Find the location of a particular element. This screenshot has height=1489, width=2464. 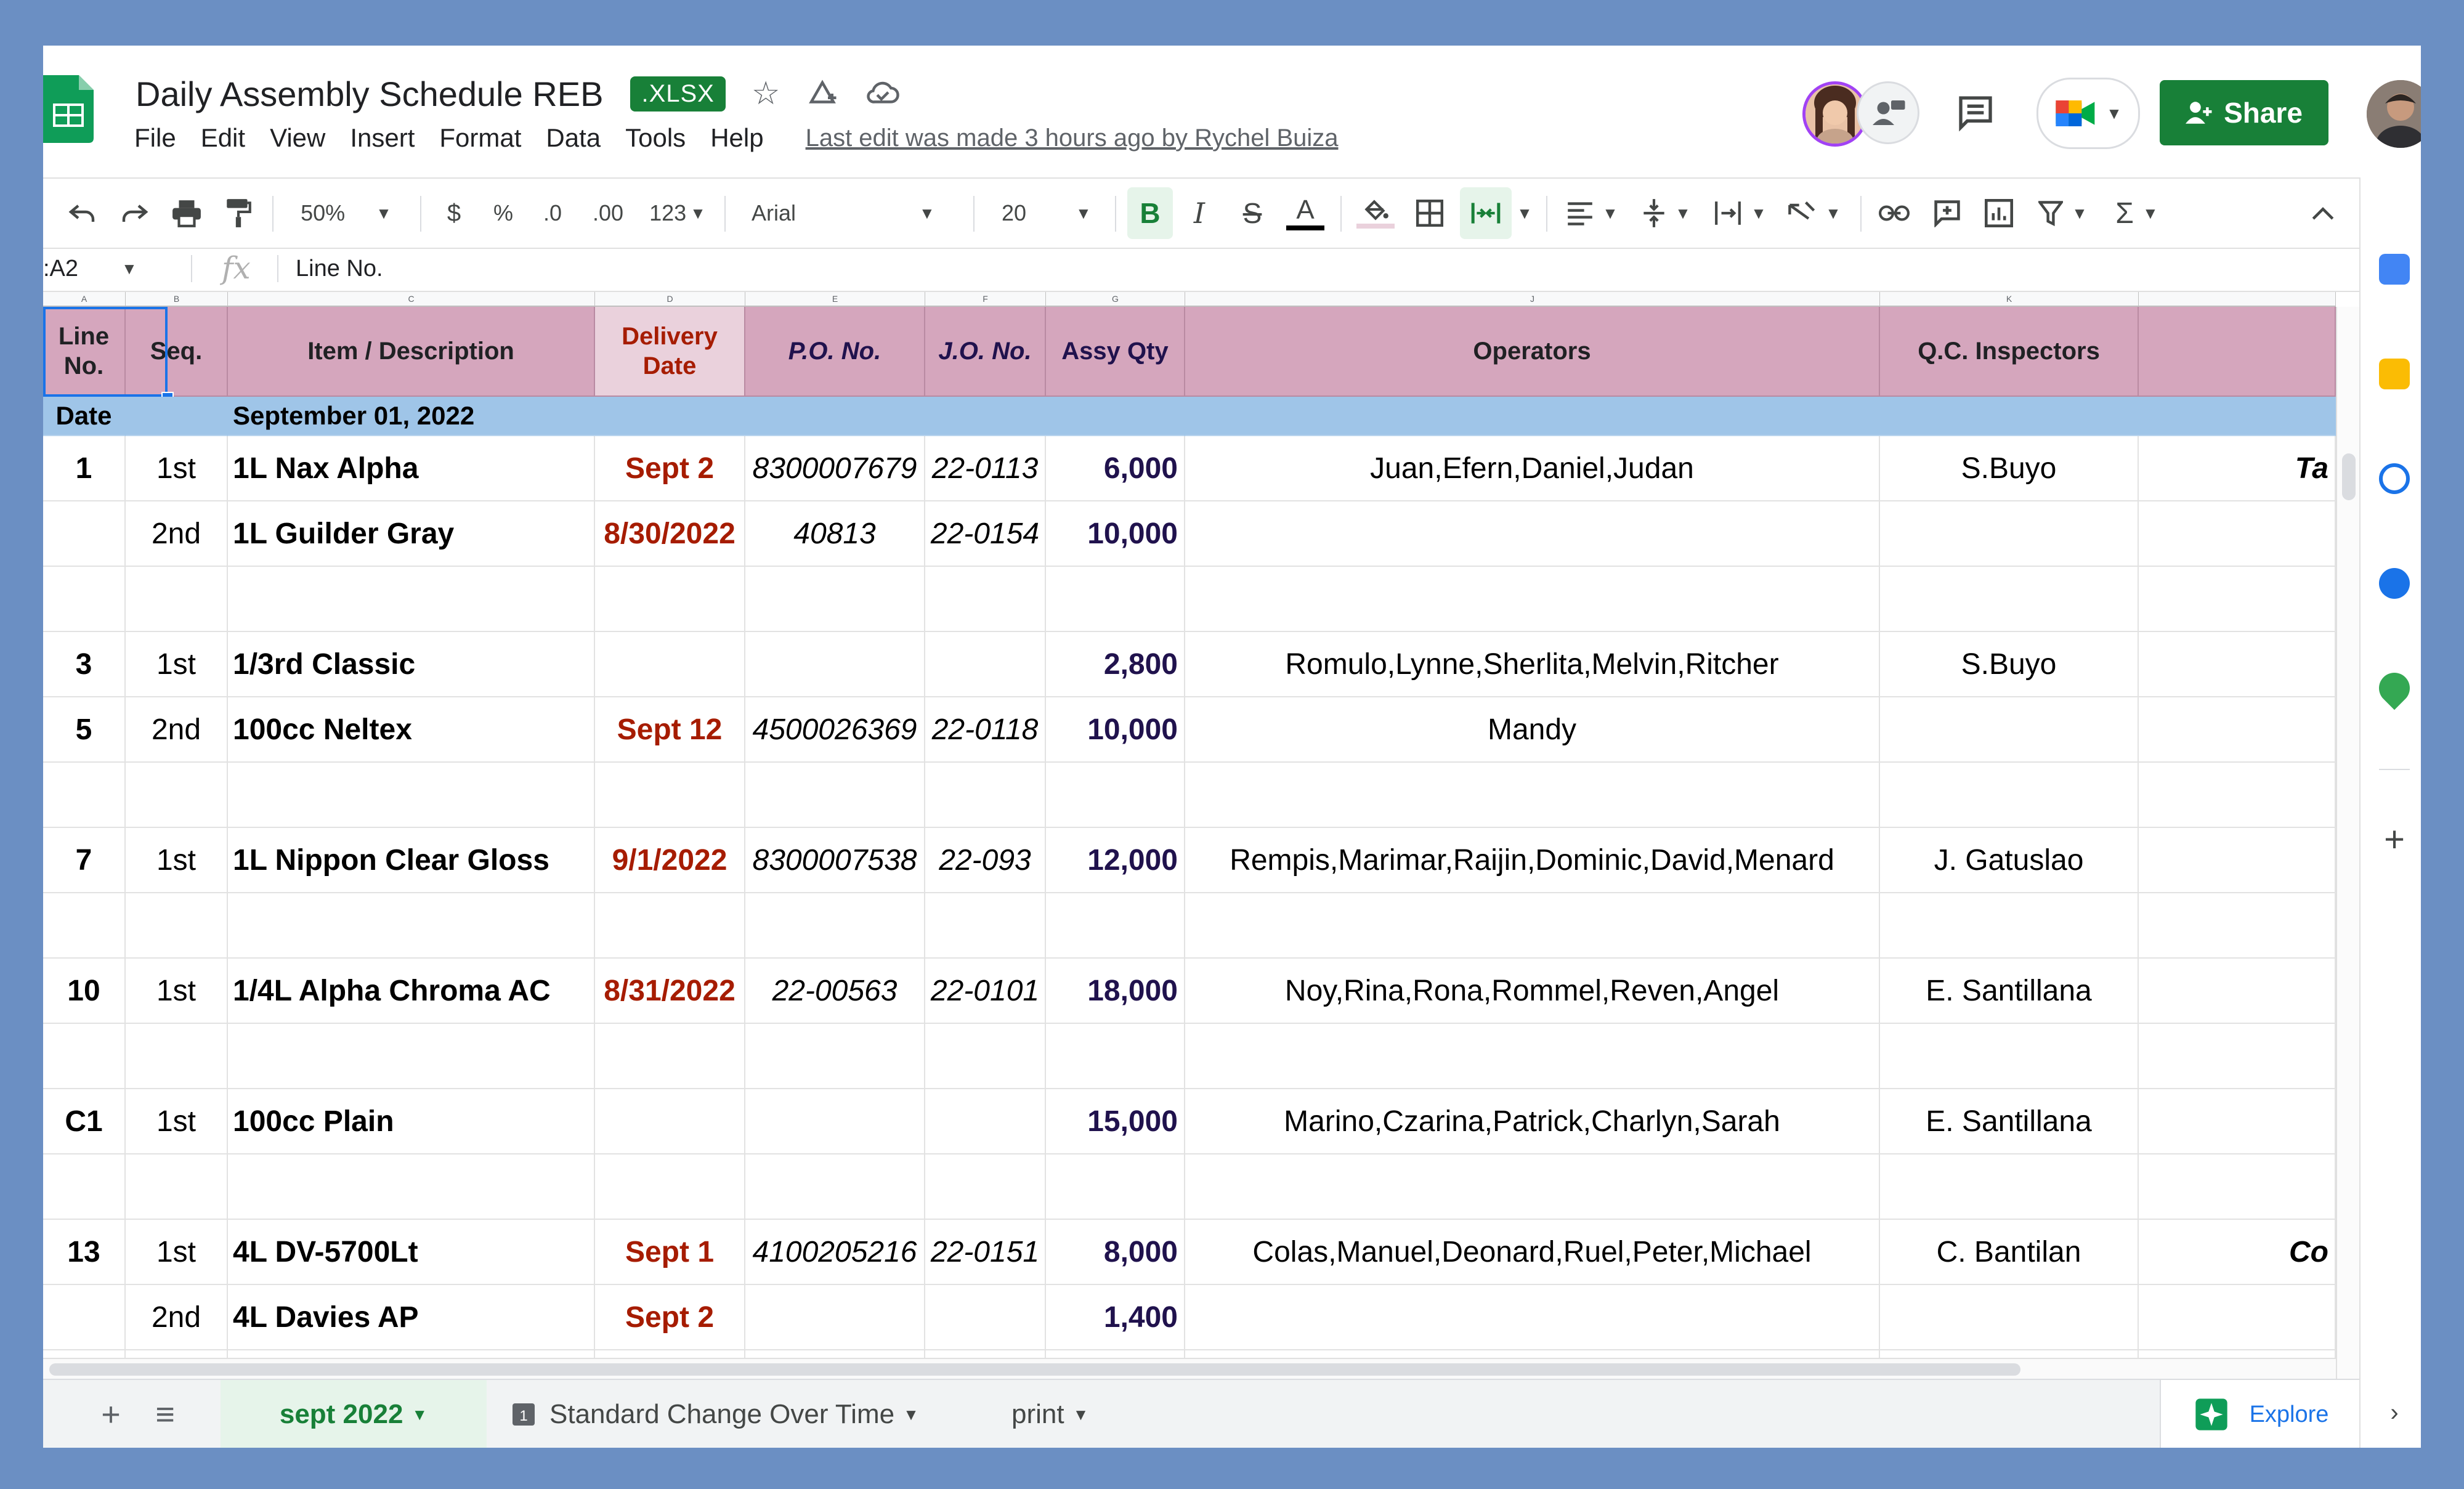

italic-button: I is located at coordinates (1199, 213).